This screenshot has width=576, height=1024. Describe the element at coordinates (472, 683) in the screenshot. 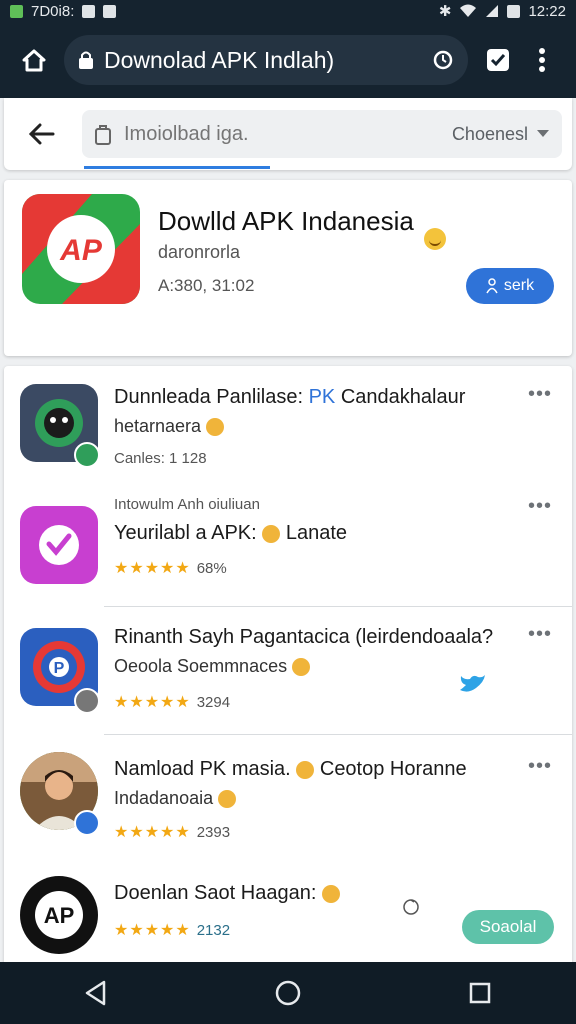

I see `bird-icon` at that location.